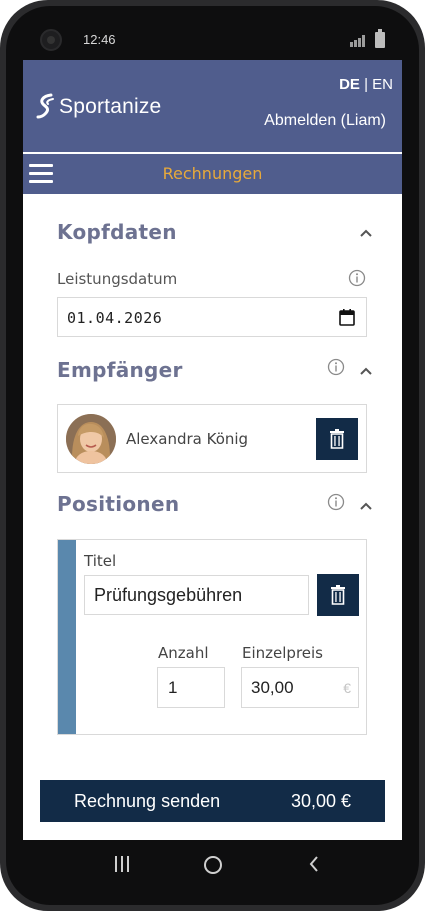  Describe the element at coordinates (212, 40) in the screenshot. I see `status-bar: 12:46` at that location.